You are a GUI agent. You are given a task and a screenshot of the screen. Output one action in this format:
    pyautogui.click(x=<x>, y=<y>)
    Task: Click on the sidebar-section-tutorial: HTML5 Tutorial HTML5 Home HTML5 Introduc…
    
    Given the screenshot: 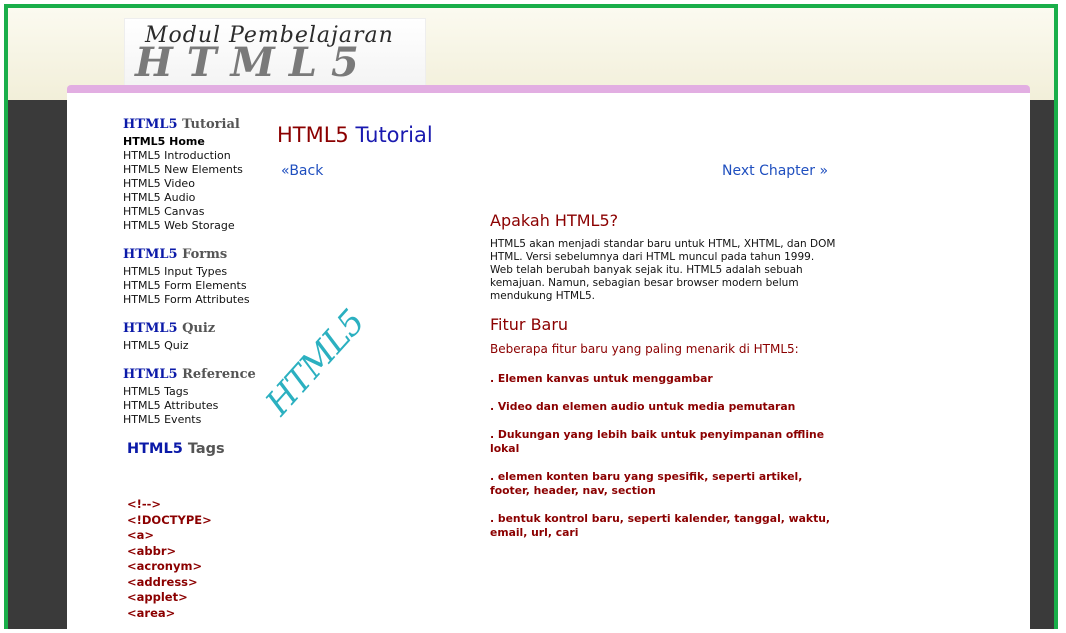 What is the action you would take?
    pyautogui.click(x=198, y=175)
    